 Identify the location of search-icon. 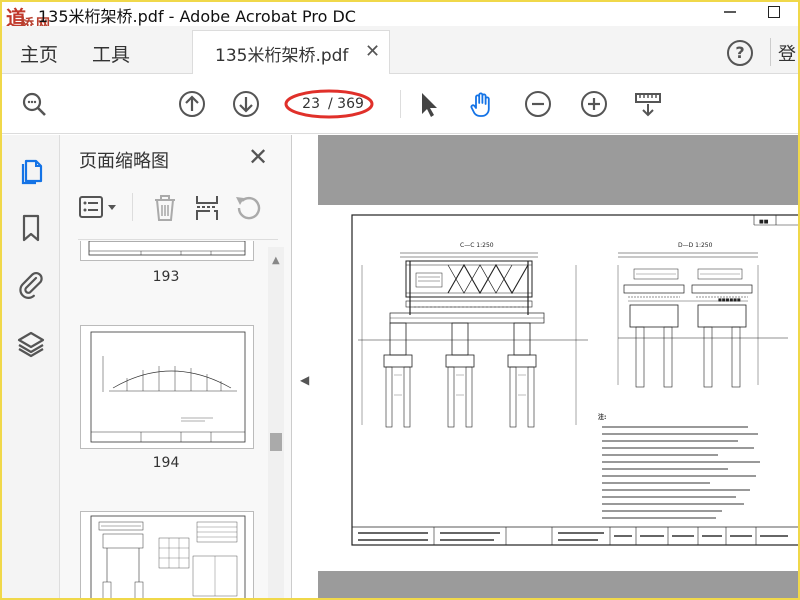
(34, 104).